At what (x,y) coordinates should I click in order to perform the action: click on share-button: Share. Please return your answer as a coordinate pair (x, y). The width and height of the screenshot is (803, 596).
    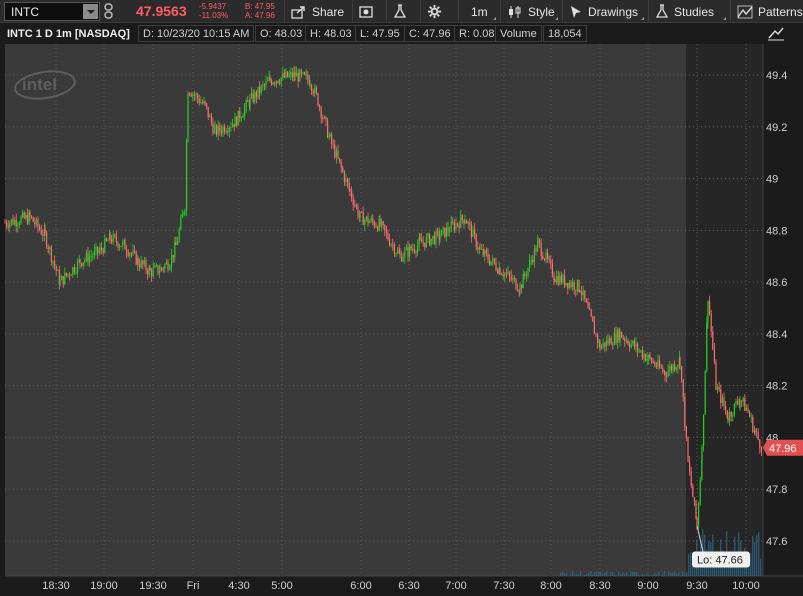
    Looking at the image, I should click on (317, 11).